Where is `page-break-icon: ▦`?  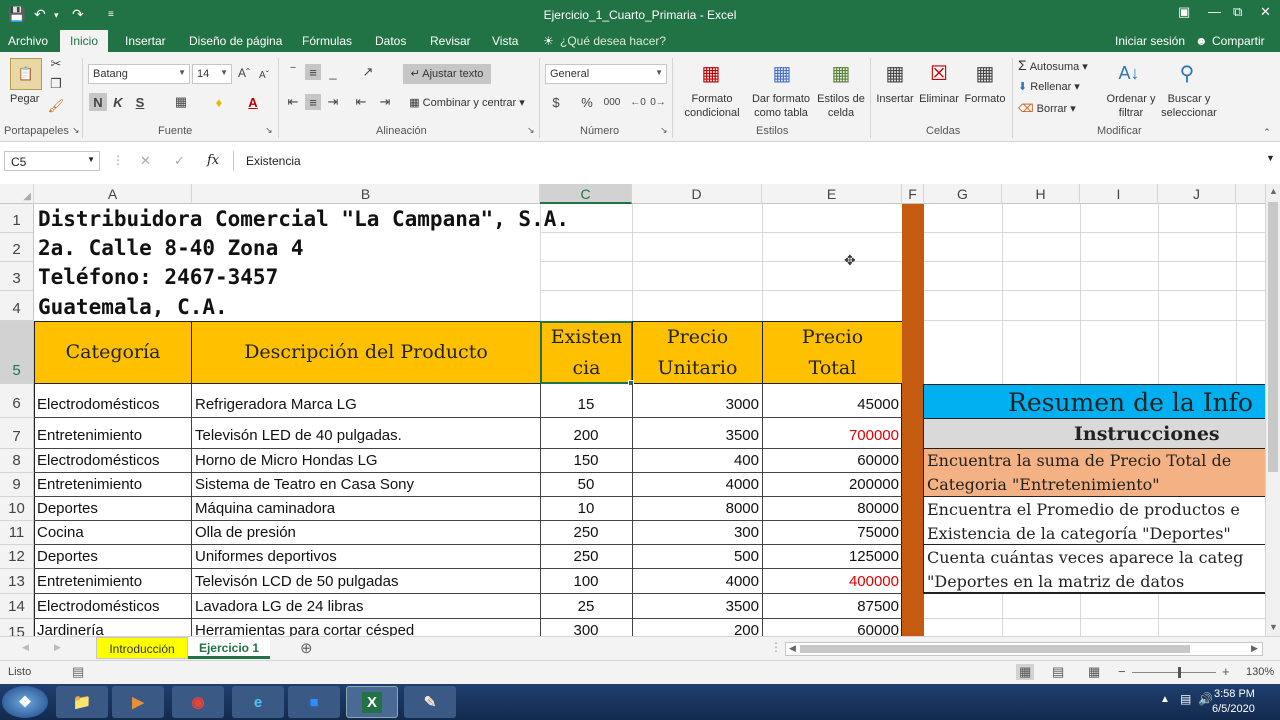 page-break-icon: ▦ is located at coordinates (1094, 672).